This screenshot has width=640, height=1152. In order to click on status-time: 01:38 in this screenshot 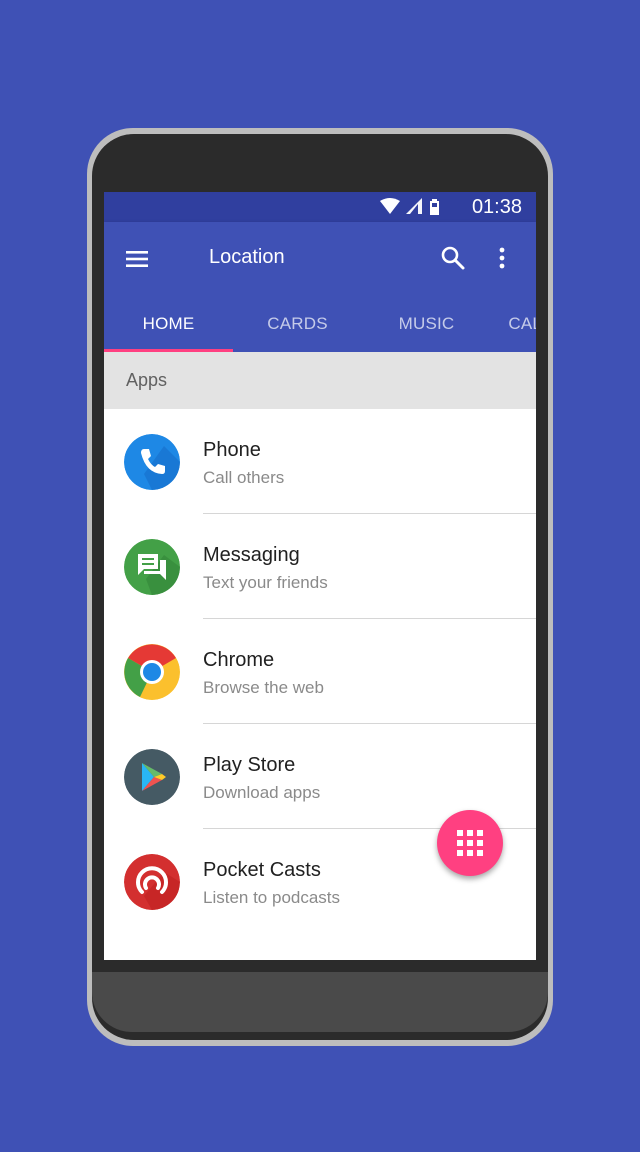, I will do `click(496, 207)`.